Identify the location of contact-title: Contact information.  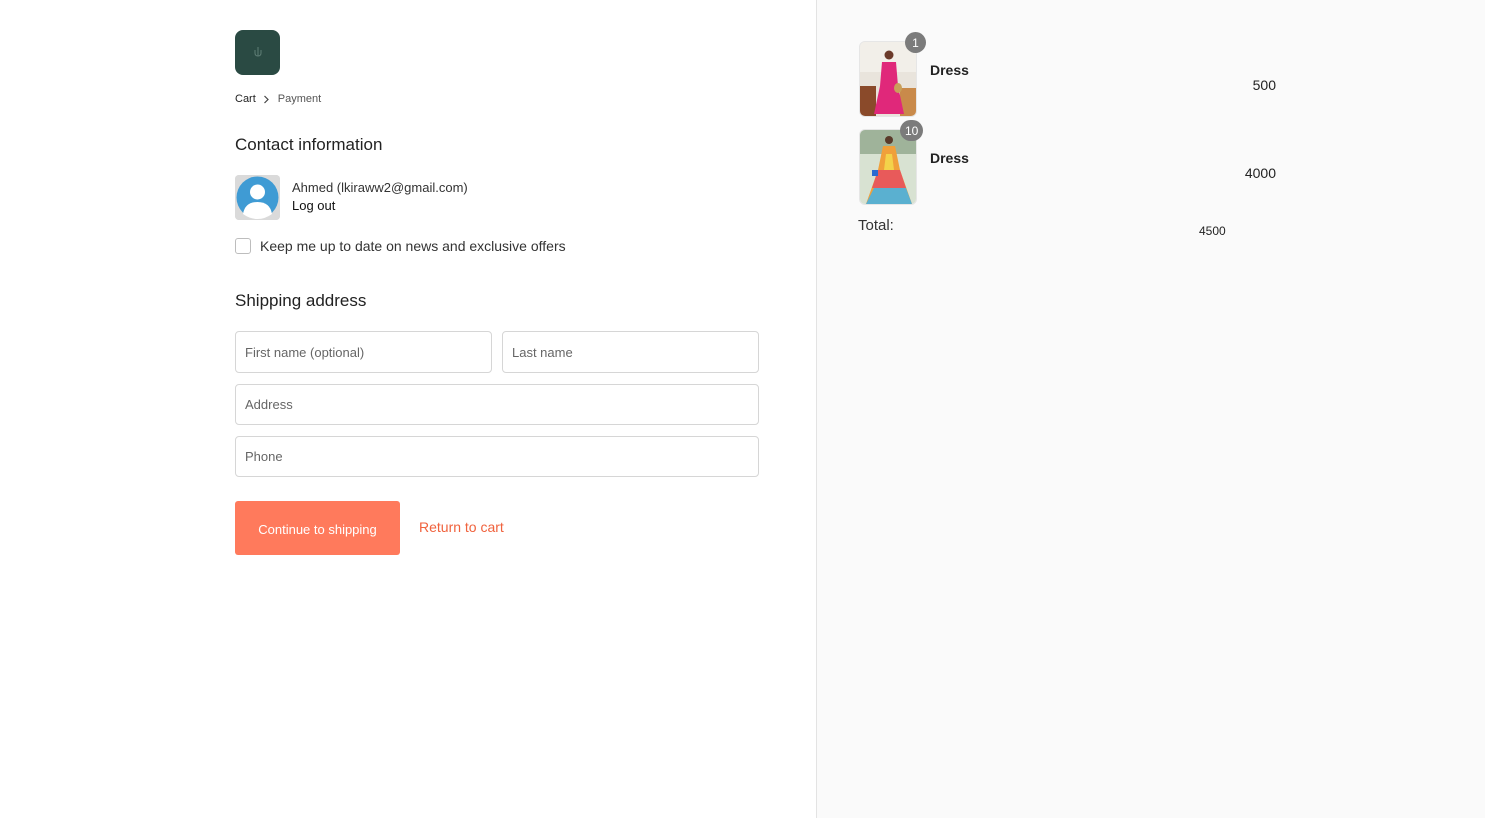
(309, 144).